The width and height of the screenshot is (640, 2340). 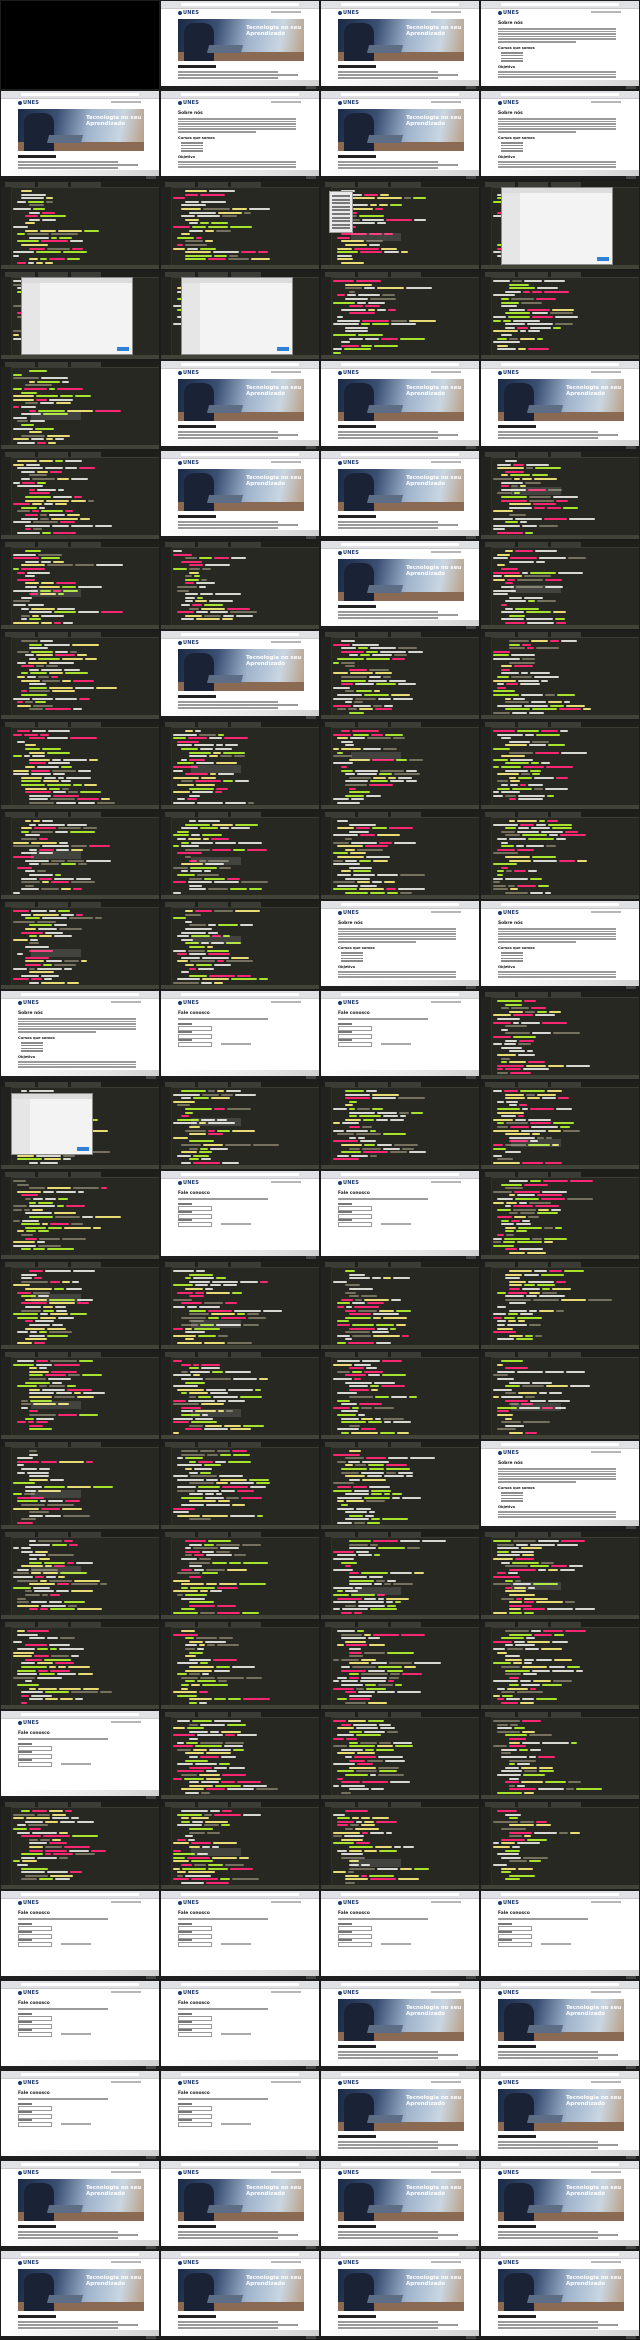 I want to click on context-menu, so click(x=341, y=212).